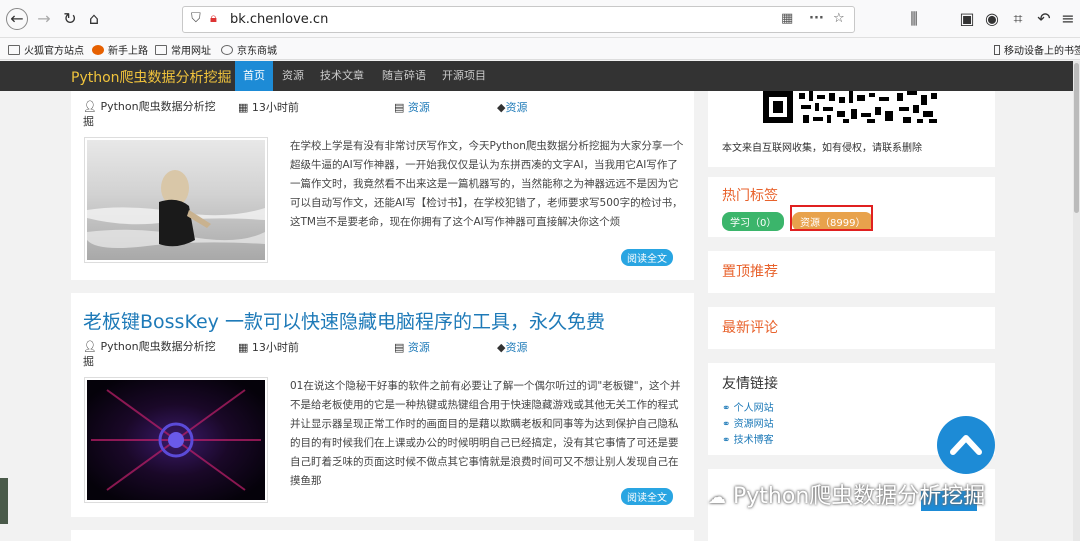 Image resolution: width=1080 pixels, height=541 pixels. I want to click on firefox-icon, so click(98, 49).